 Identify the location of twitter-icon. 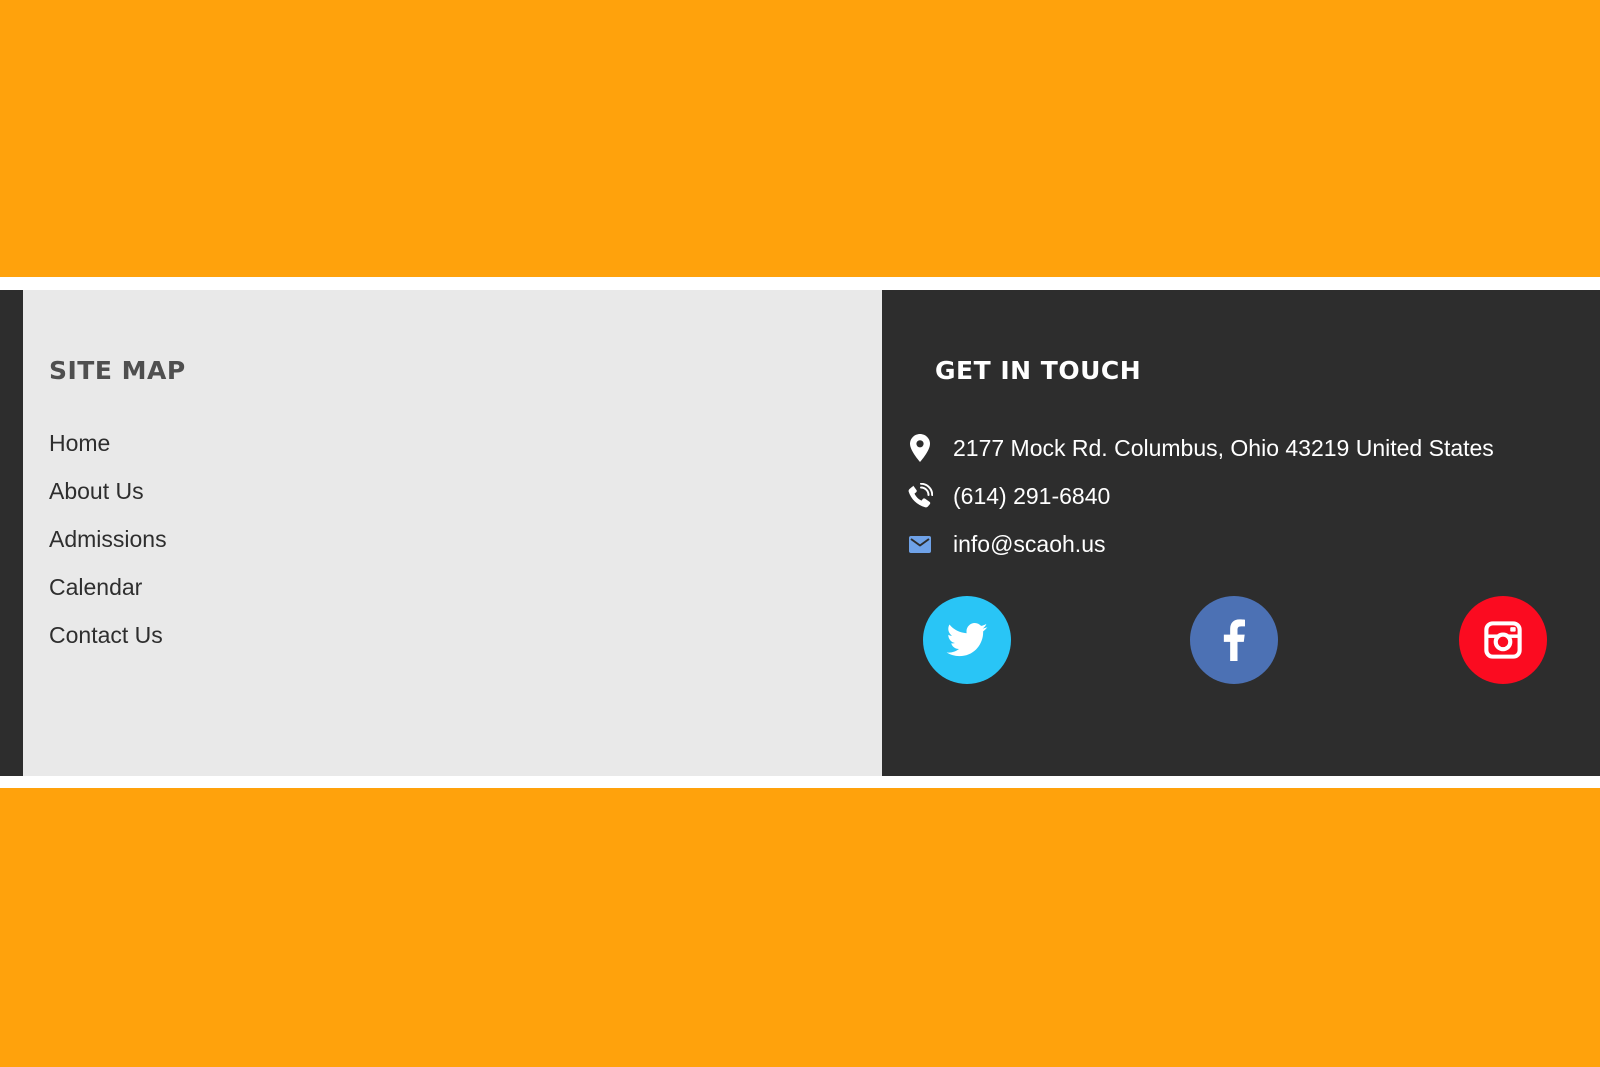
(967, 640).